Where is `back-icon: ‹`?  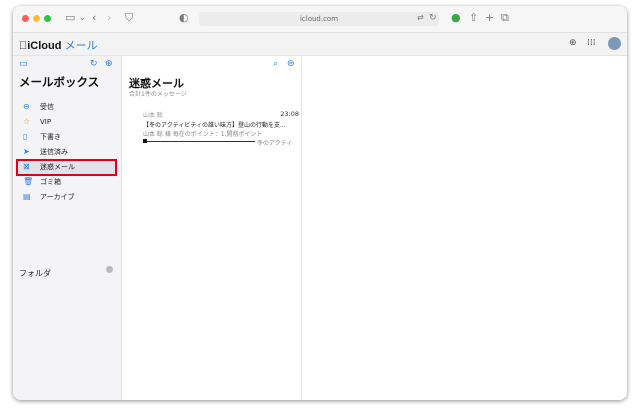 back-icon: ‹ is located at coordinates (94, 18).